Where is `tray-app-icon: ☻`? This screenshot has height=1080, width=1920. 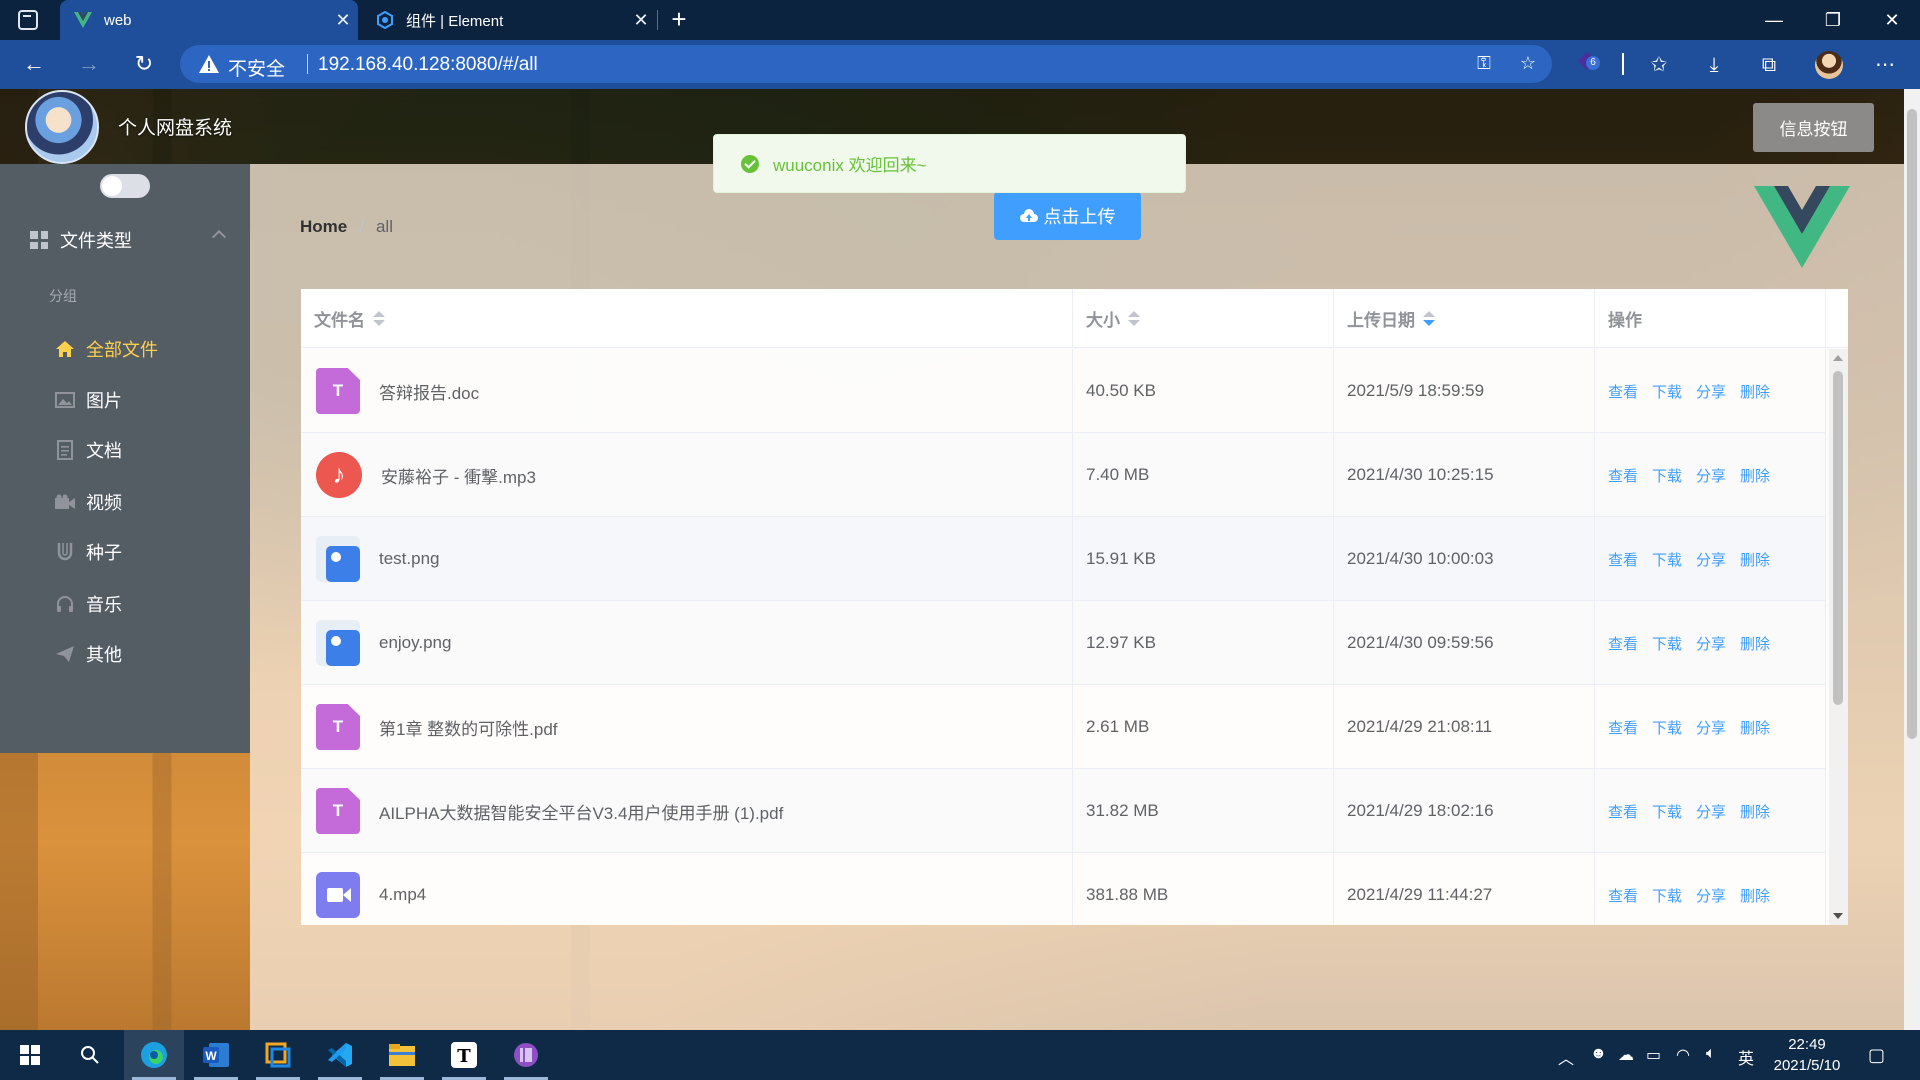
tray-app-icon: ☻ is located at coordinates (1598, 1054).